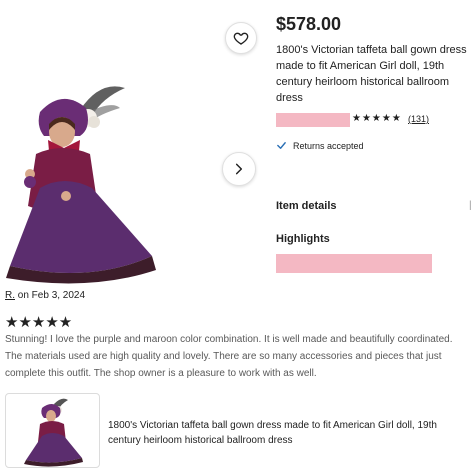  I want to click on next-image-button, so click(239, 169).